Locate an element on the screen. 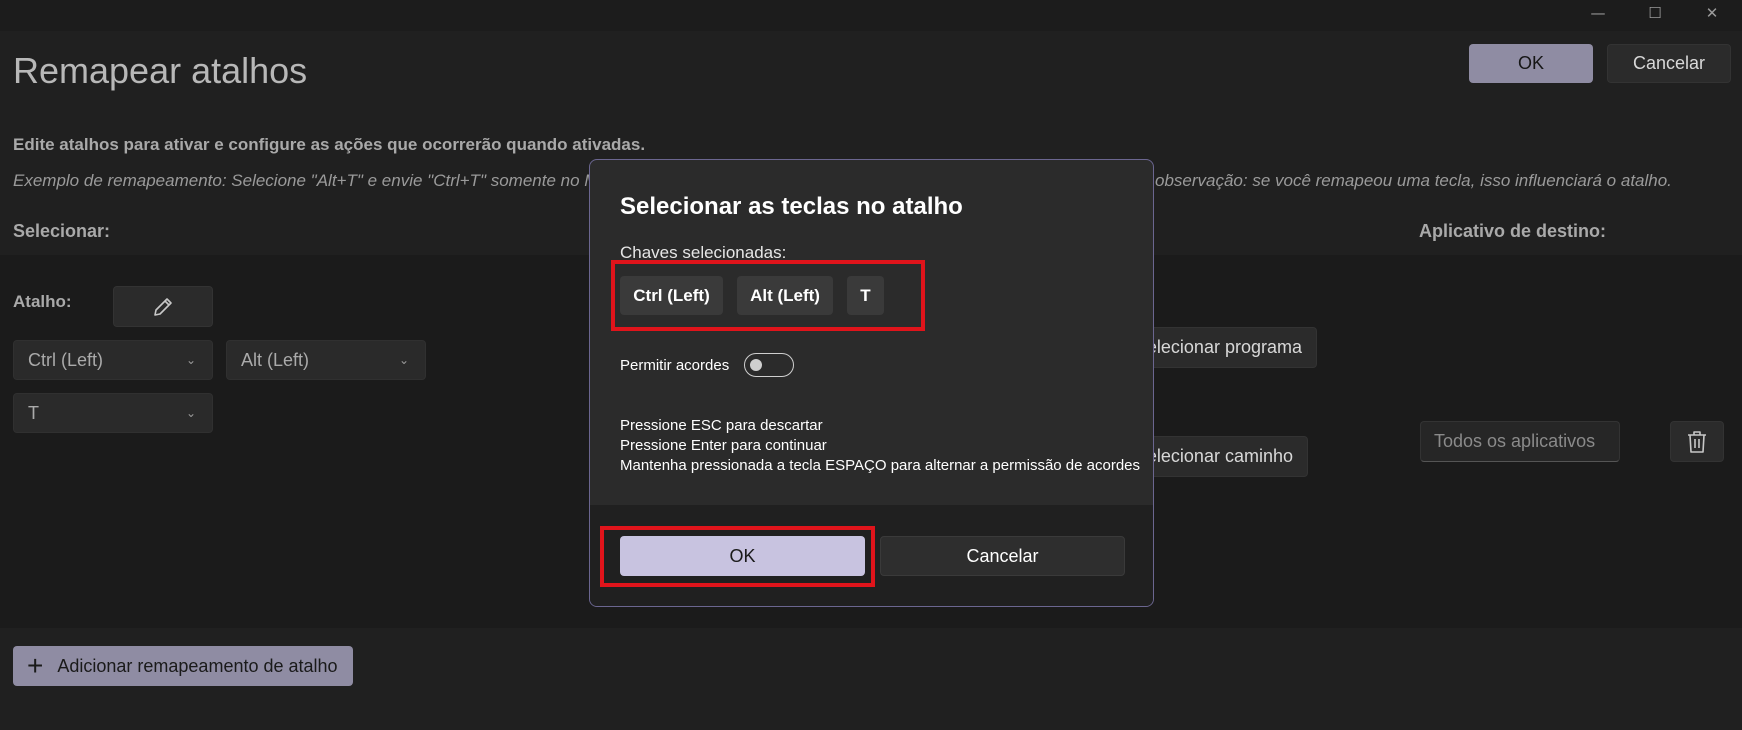 The height and width of the screenshot is (730, 1742). pencil-icon is located at coordinates (163, 306).